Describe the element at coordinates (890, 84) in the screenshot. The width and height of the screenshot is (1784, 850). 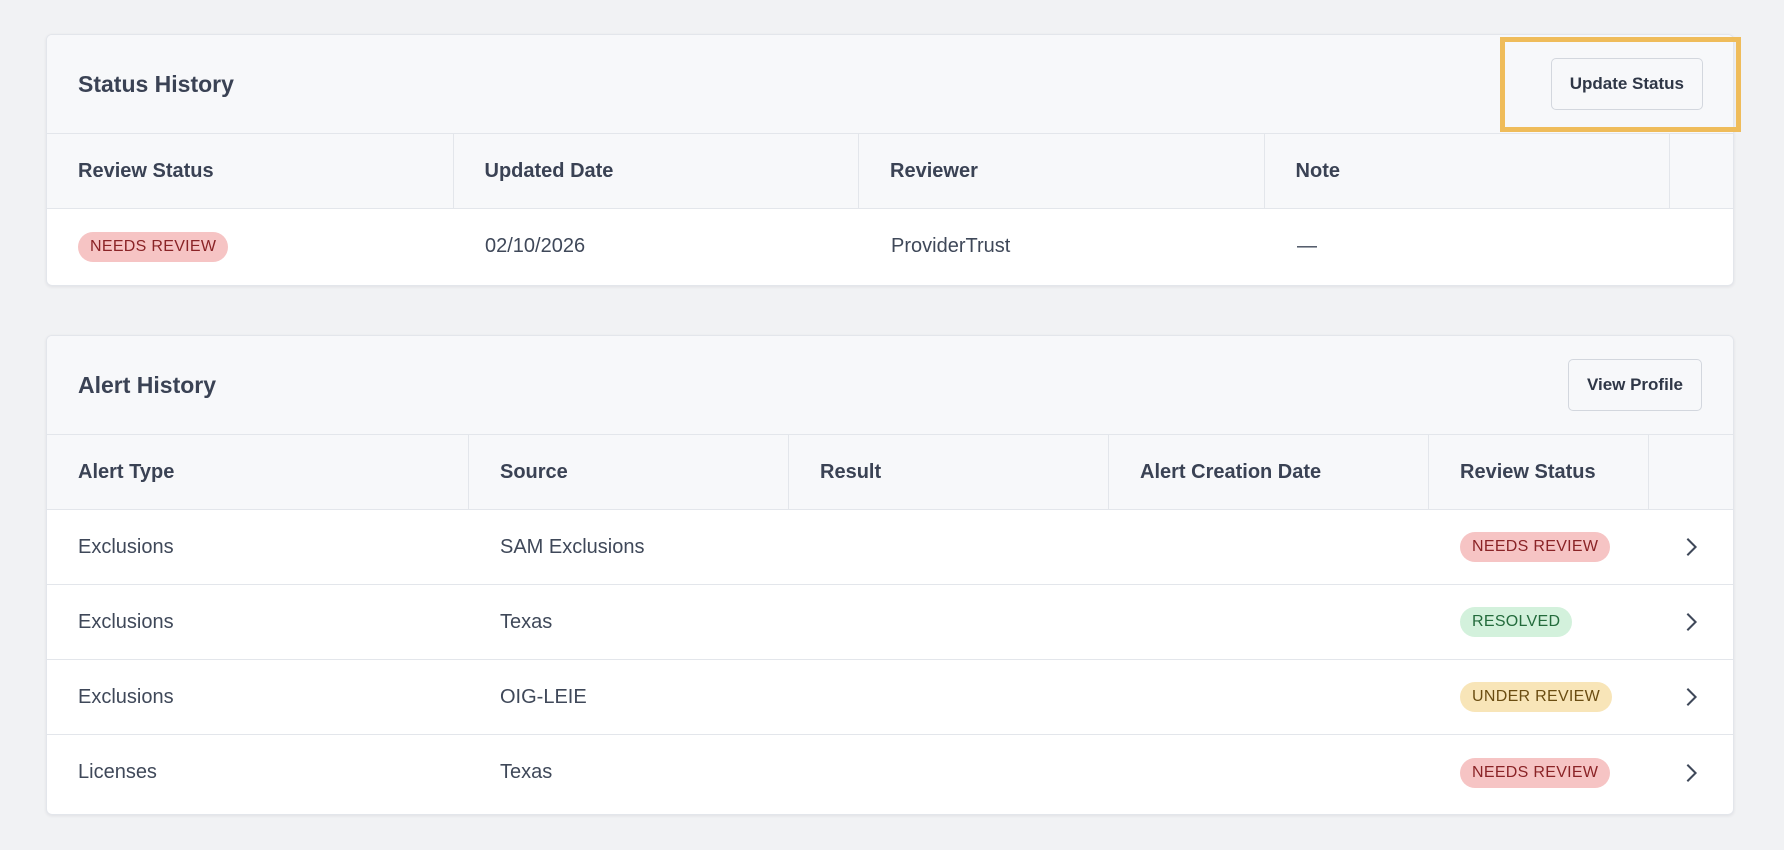
I see `status-history-header: Status History Update Status` at that location.